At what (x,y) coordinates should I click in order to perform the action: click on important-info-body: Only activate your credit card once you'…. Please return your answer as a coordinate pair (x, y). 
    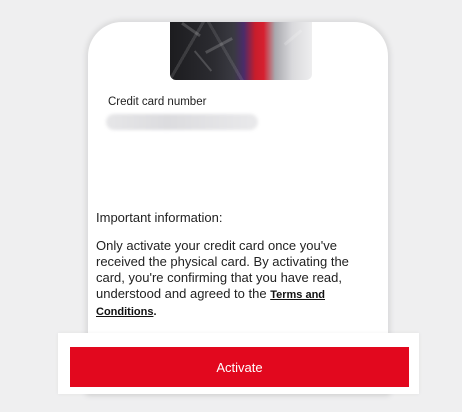
    Looking at the image, I should click on (232, 279).